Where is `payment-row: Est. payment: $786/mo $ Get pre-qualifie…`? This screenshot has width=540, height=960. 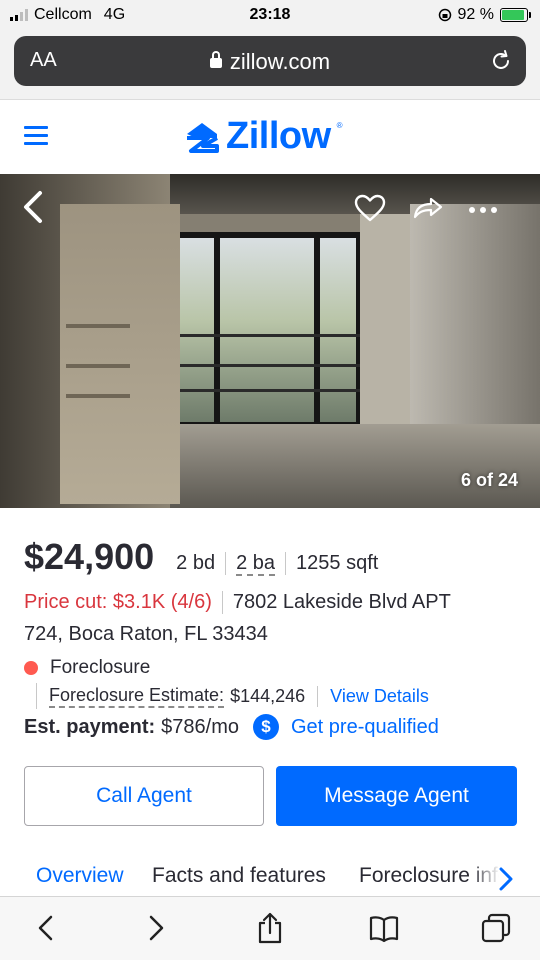 payment-row: Est. payment: $786/mo $ Get pre-qualifie… is located at coordinates (231, 727).